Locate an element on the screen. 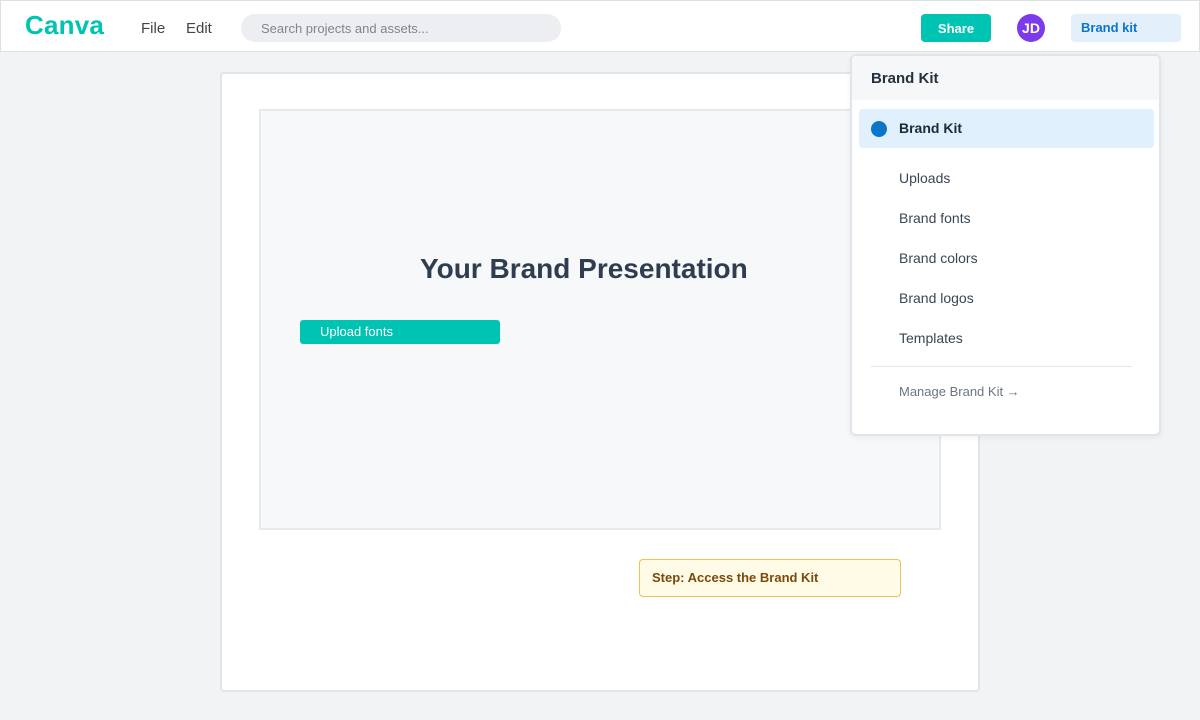 This screenshot has height=720, width=1200. dropdown-item-brand-kit: Brand Kit is located at coordinates (1006, 128).